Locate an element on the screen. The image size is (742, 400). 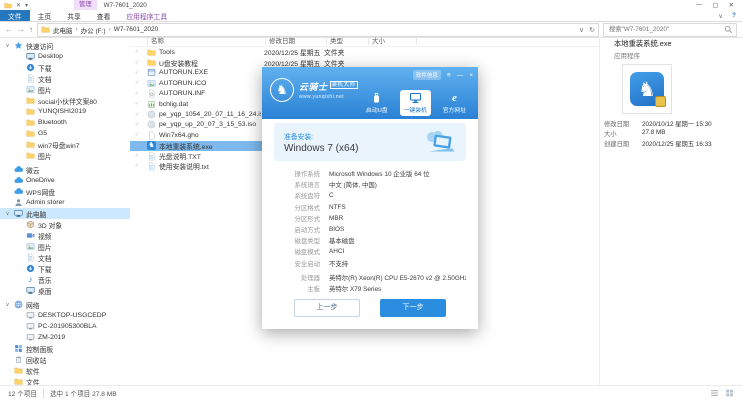
file-row: ✓ Tools2020/12/25 星期五 1...文件夹 is located at coordinates (295, 52).